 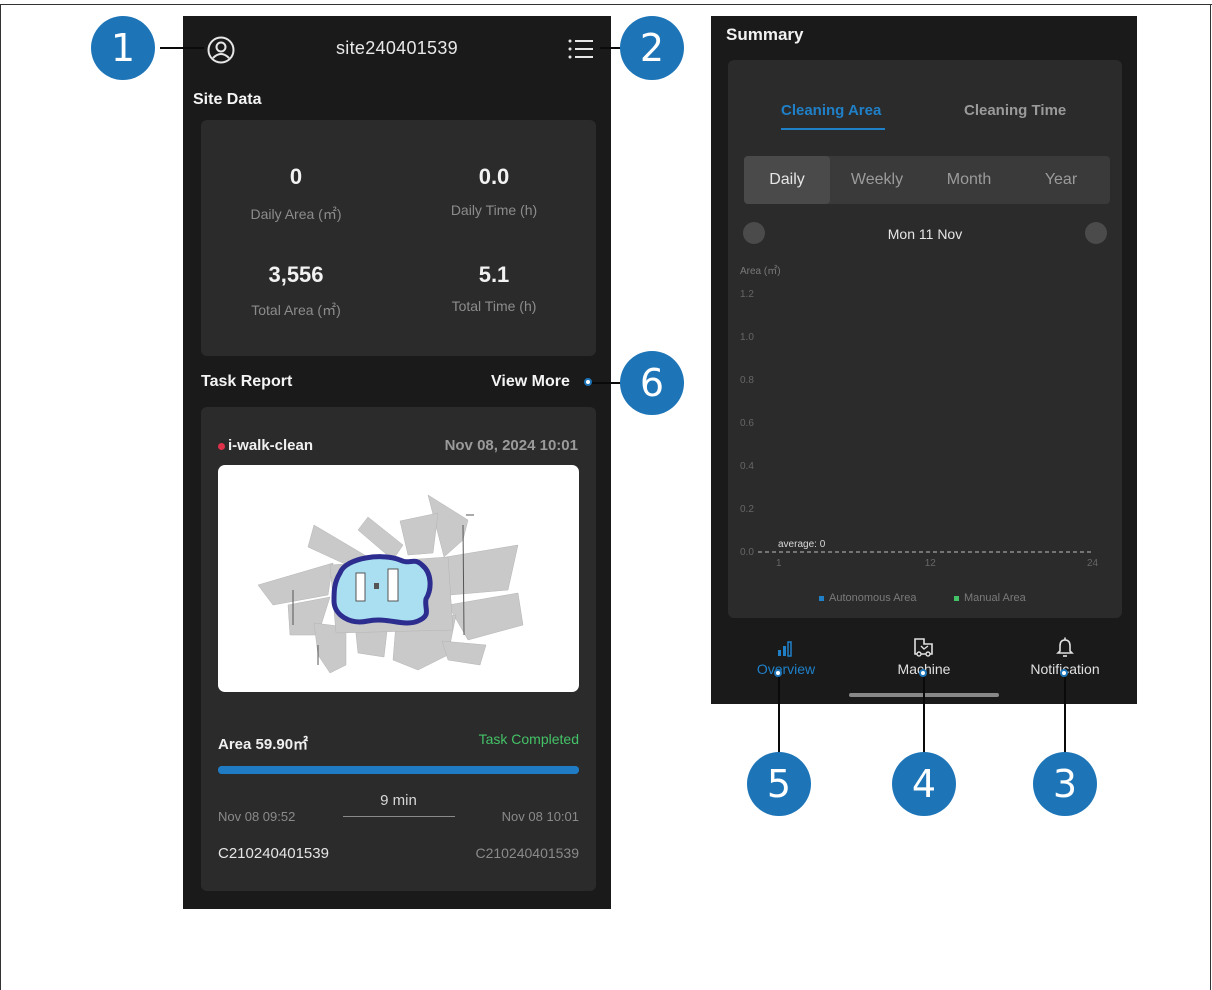 I want to click on summary-title: Summary, so click(x=765, y=34).